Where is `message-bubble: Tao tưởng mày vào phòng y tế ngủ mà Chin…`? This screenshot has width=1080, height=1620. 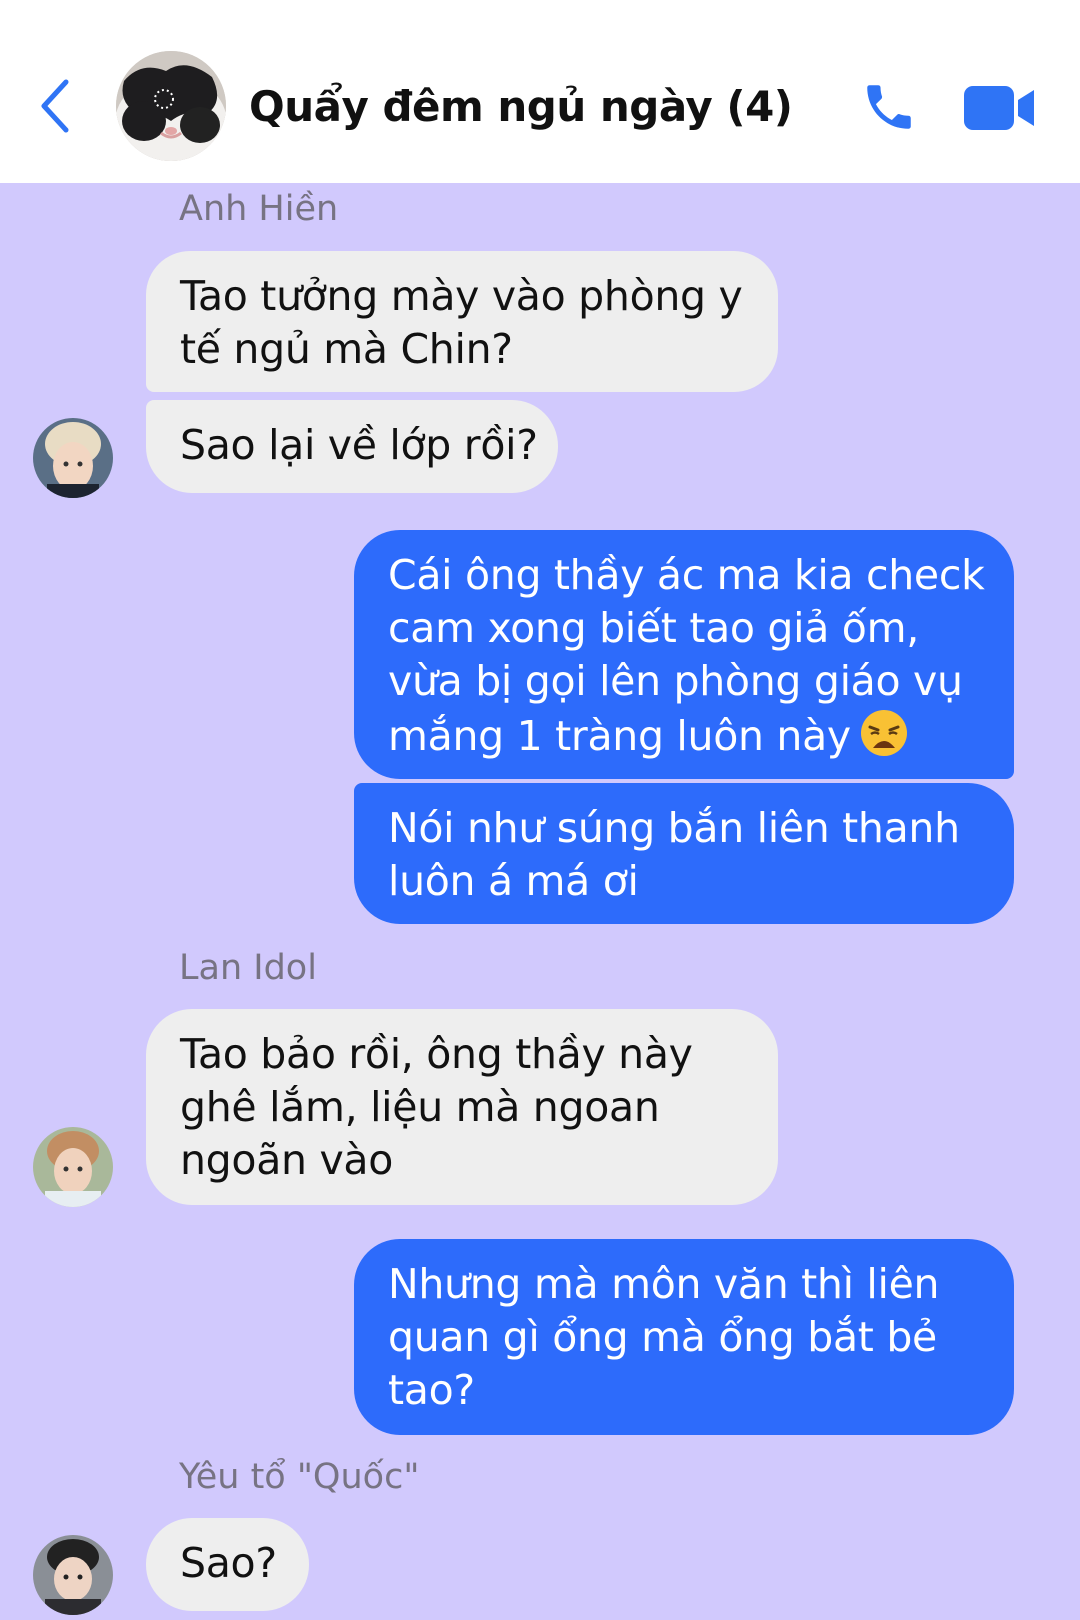 message-bubble: Tao tưởng mày vào phòng y tế ngủ mà Chin… is located at coordinates (462, 321).